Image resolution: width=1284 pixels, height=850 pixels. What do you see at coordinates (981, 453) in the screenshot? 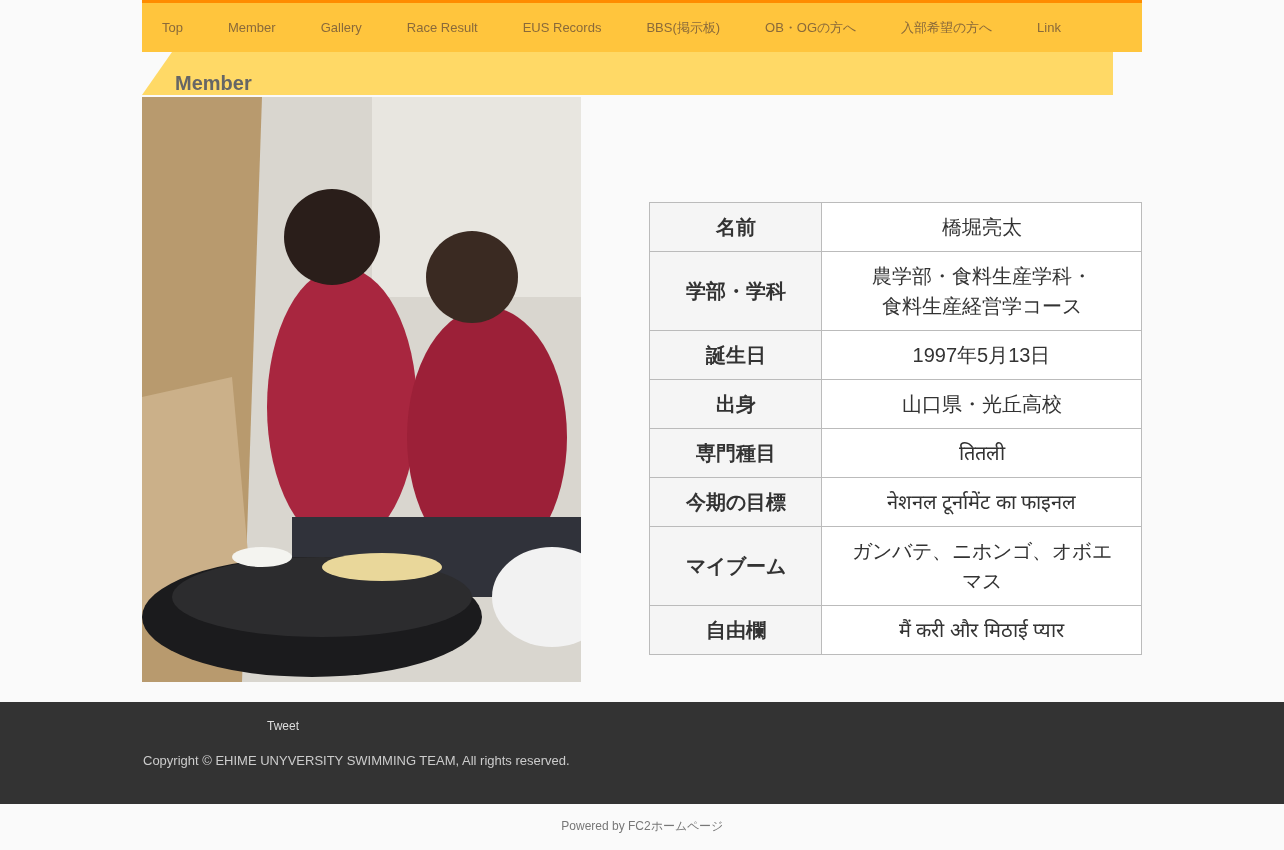
I see `cell-text: तितली` at bounding box center [981, 453].